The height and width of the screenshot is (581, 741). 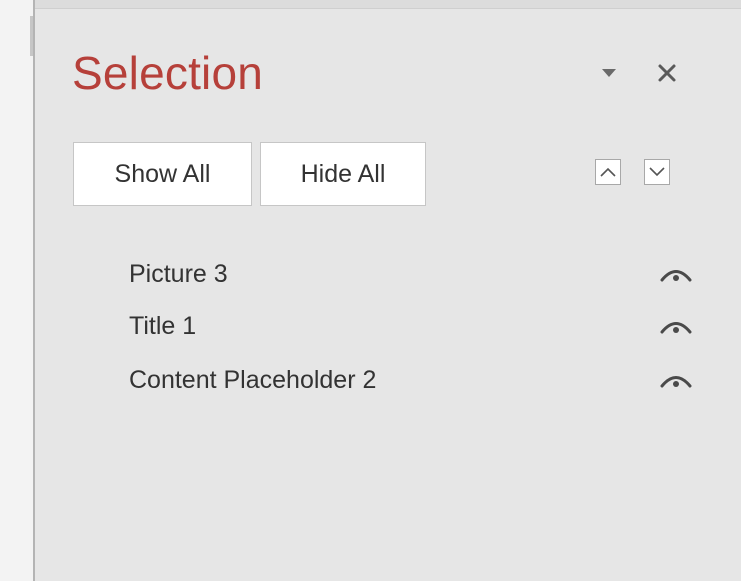 What do you see at coordinates (31, 36) in the screenshot?
I see `scroll-edge-marker` at bounding box center [31, 36].